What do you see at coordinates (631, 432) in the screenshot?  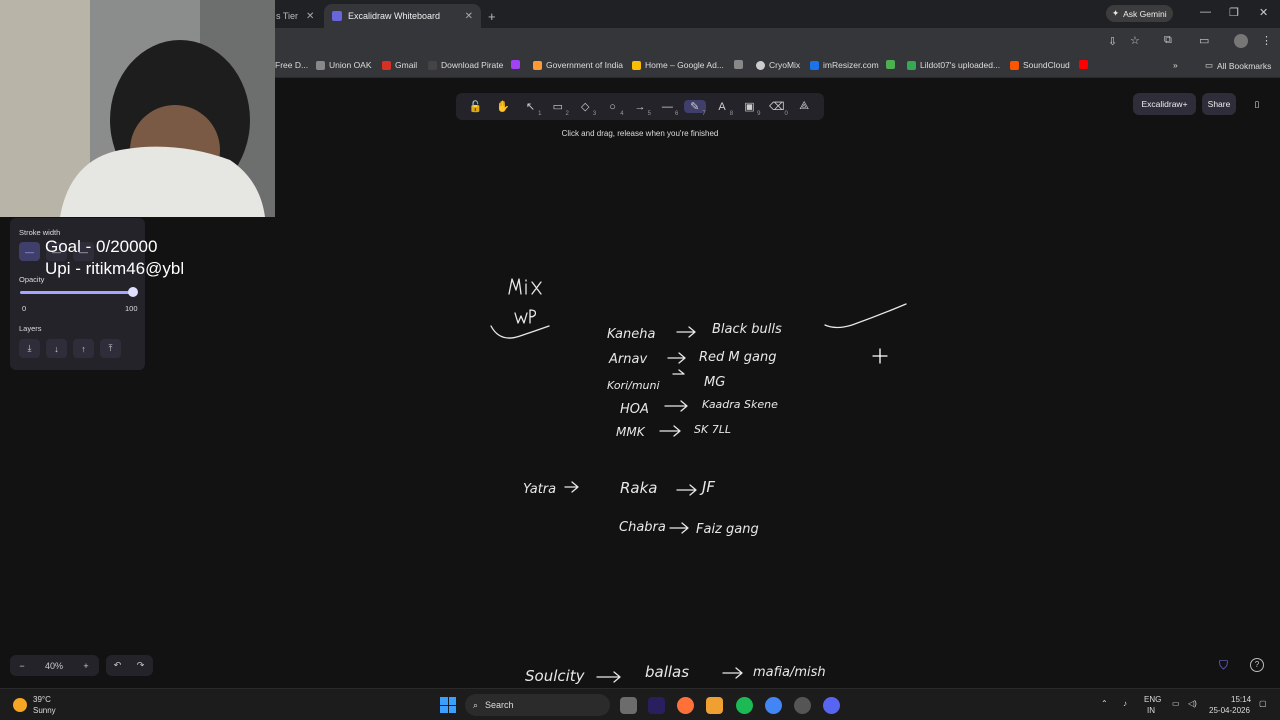 I see `svg-text: MMK` at bounding box center [631, 432].